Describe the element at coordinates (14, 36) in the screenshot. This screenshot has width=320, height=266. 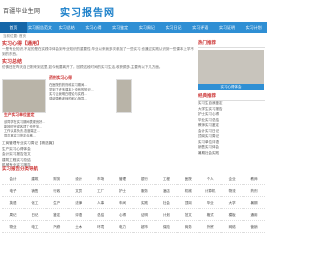
I see `breadcrumb: 当前位置: 首页` at that location.